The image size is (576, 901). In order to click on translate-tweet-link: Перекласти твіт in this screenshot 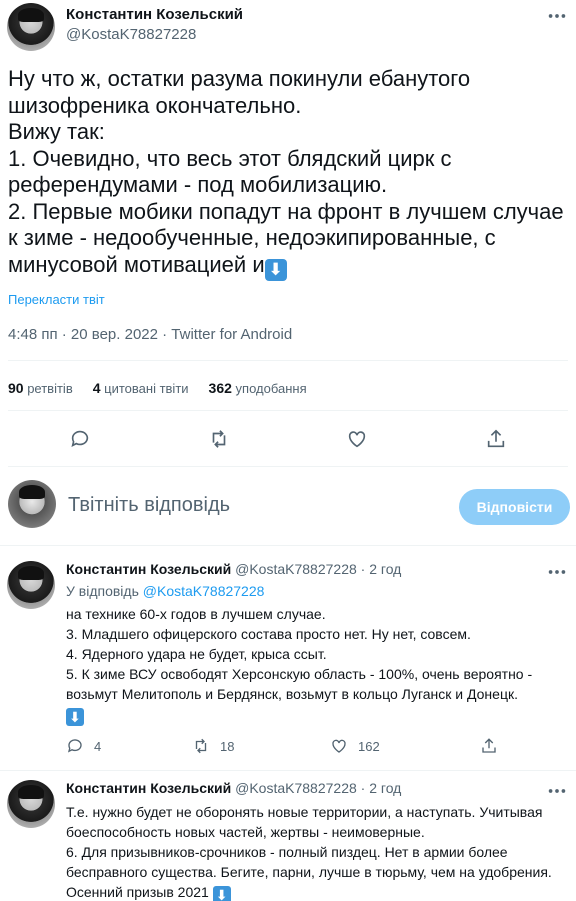, I will do `click(56, 299)`.